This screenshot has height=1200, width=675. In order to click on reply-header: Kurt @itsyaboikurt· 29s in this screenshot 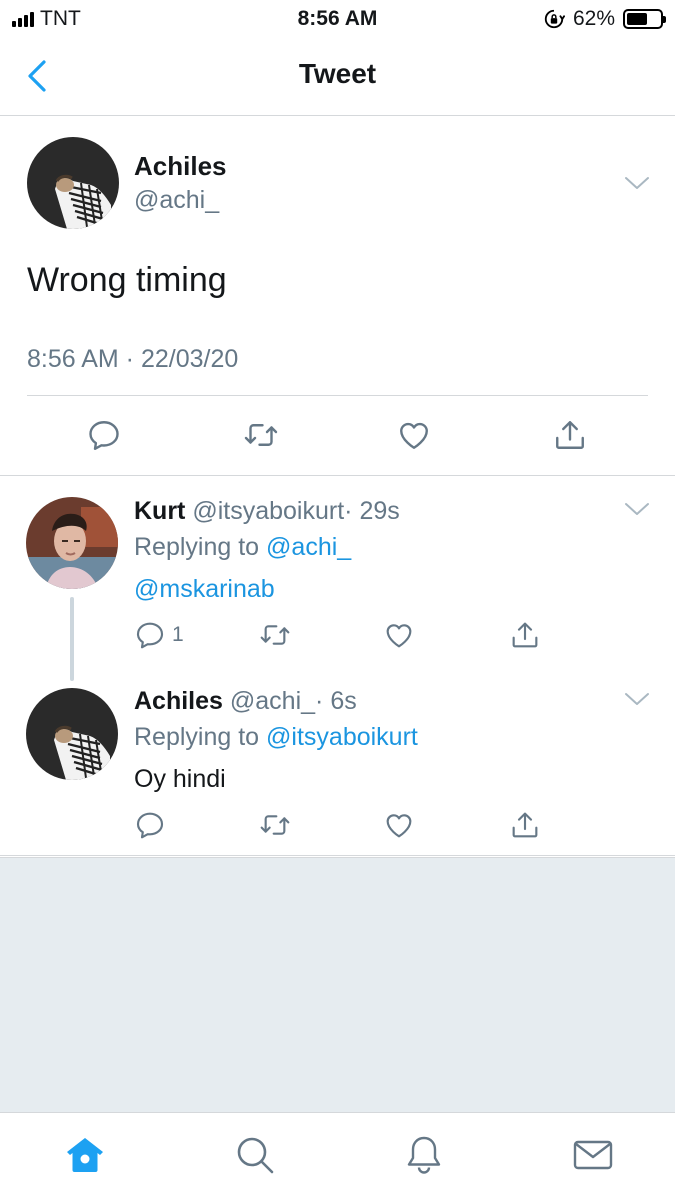, I will do `click(267, 511)`.